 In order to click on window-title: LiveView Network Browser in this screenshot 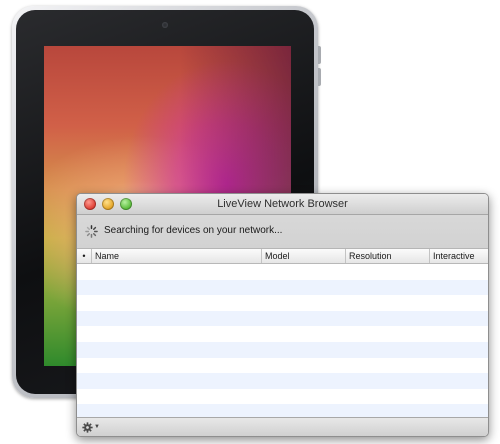, I will do `click(282, 204)`.